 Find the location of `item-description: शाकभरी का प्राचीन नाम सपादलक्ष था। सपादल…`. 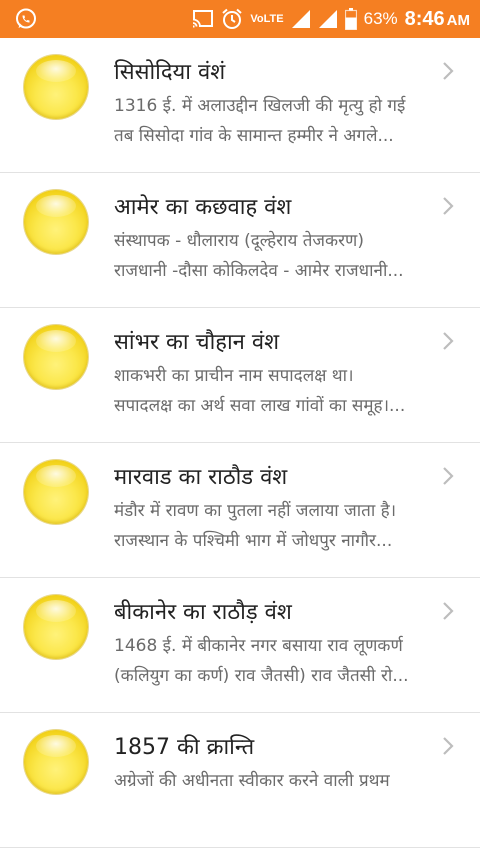

item-description: शाकभरी का प्राचीन नाम सपादलक्ष था। सपादल… is located at coordinates (287, 391).